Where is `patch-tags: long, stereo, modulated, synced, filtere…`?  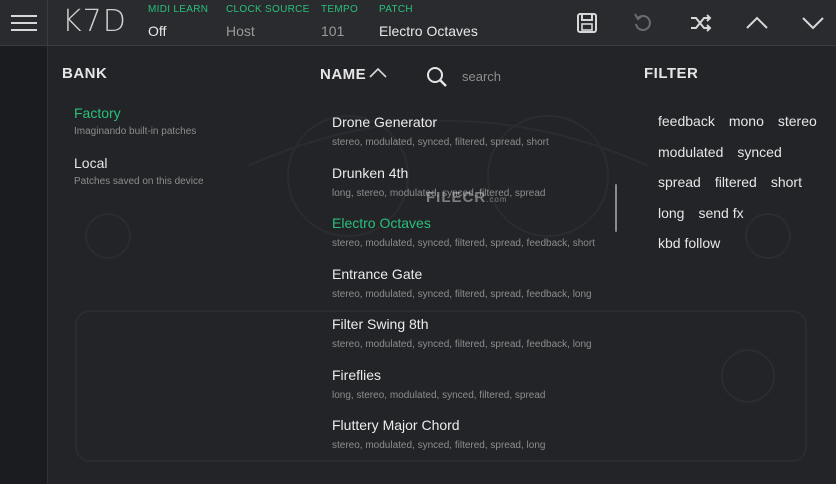
patch-tags: long, stereo, modulated, synced, filtere… is located at coordinates (439, 395).